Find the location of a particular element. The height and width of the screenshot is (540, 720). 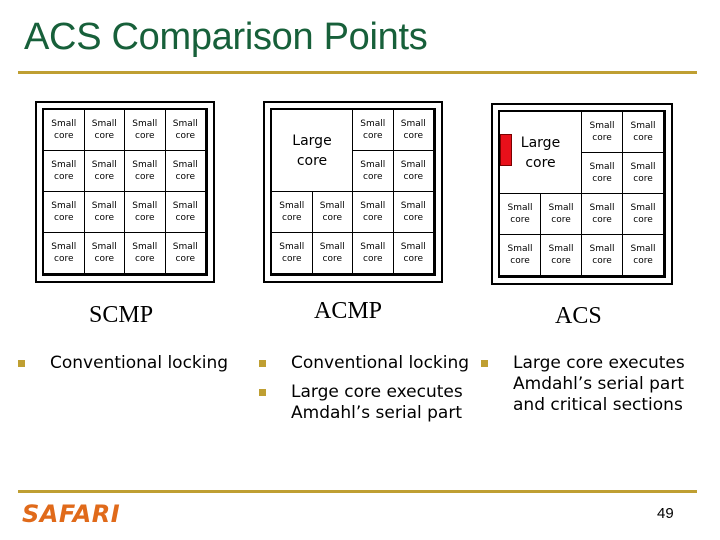

acmp-label: ACMP is located at coordinates (348, 311).